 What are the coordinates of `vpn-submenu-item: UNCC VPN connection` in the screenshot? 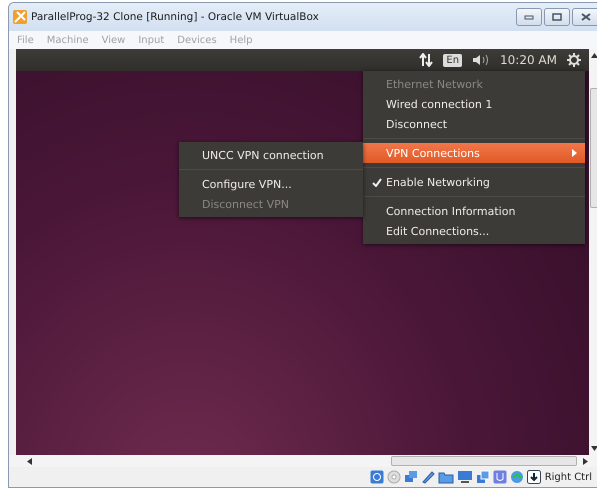 It's located at (271, 155).